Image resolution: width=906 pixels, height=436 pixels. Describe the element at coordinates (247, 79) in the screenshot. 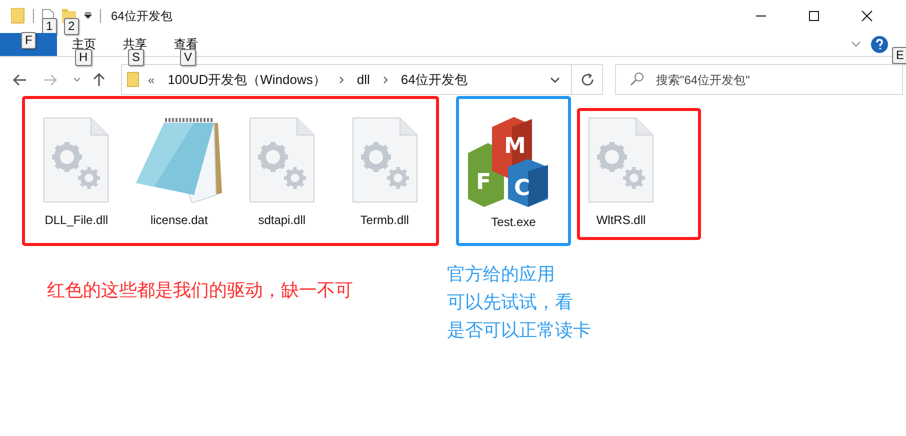

I see `breadcrumb: 100UD开发包（Windows）` at that location.